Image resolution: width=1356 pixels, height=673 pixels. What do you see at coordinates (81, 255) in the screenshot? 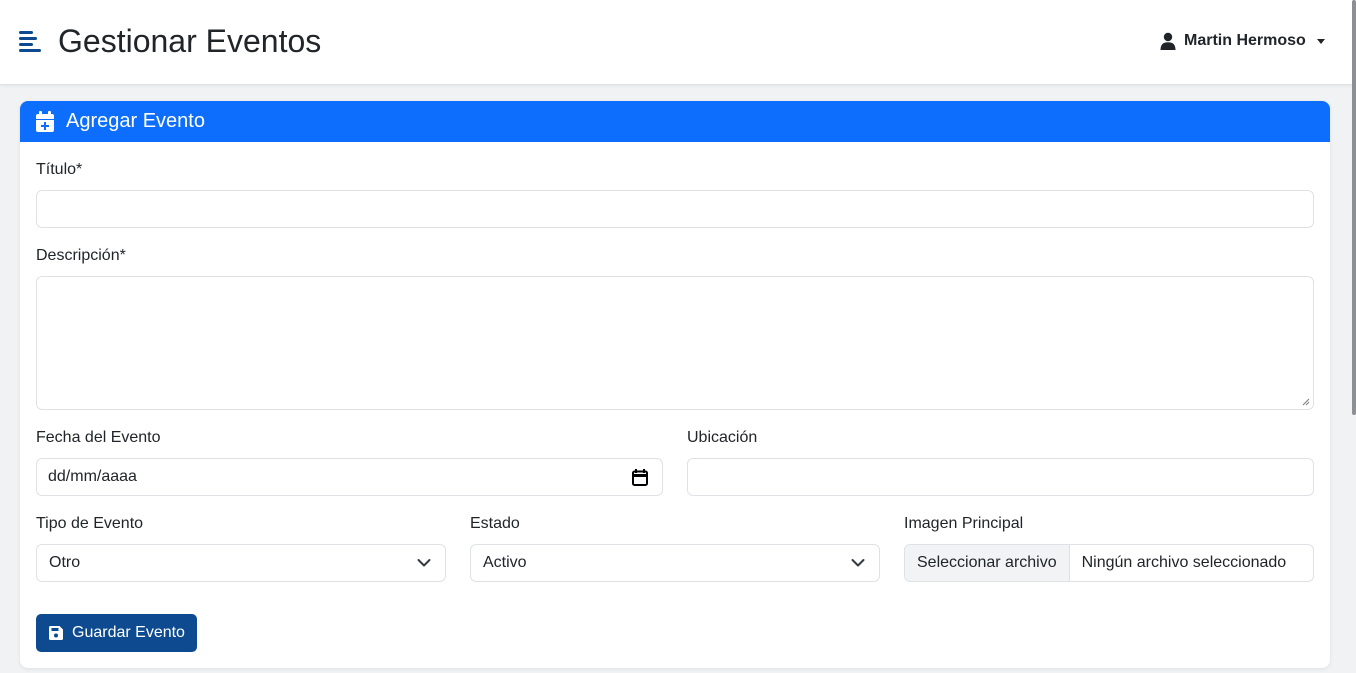
I see `description-label: Descripción*` at bounding box center [81, 255].